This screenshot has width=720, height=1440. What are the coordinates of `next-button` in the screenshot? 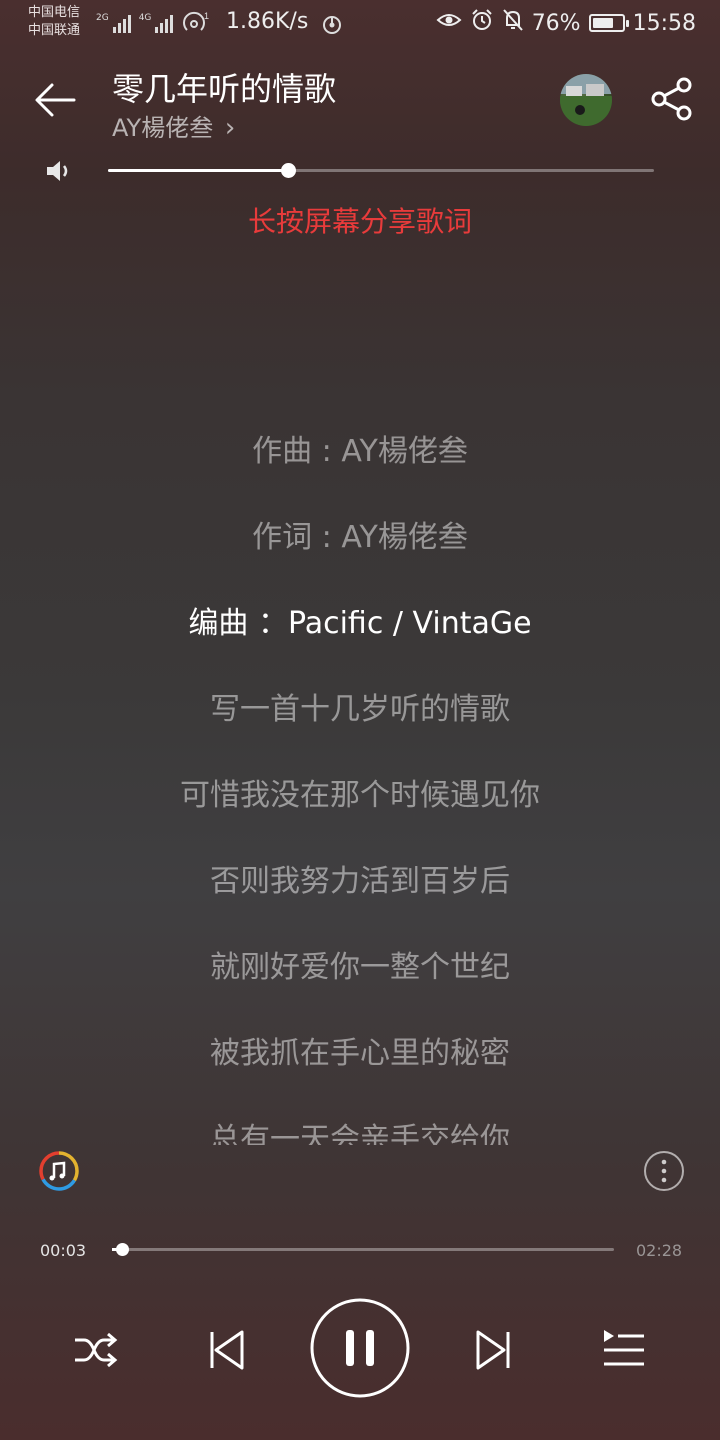 It's located at (494, 1350).